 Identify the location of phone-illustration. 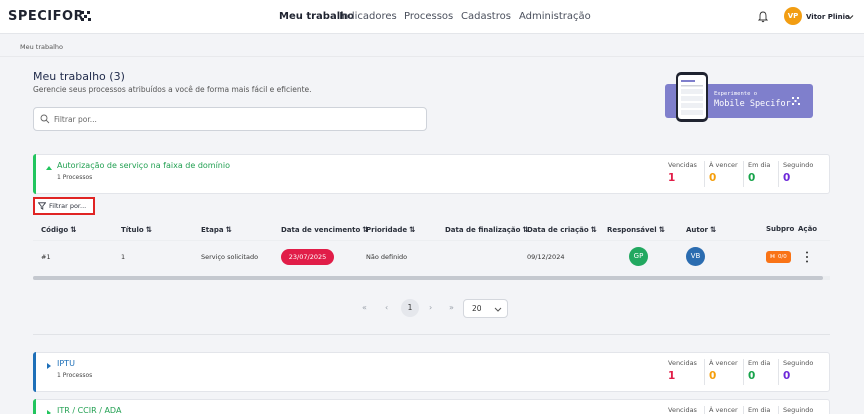
(692, 97).